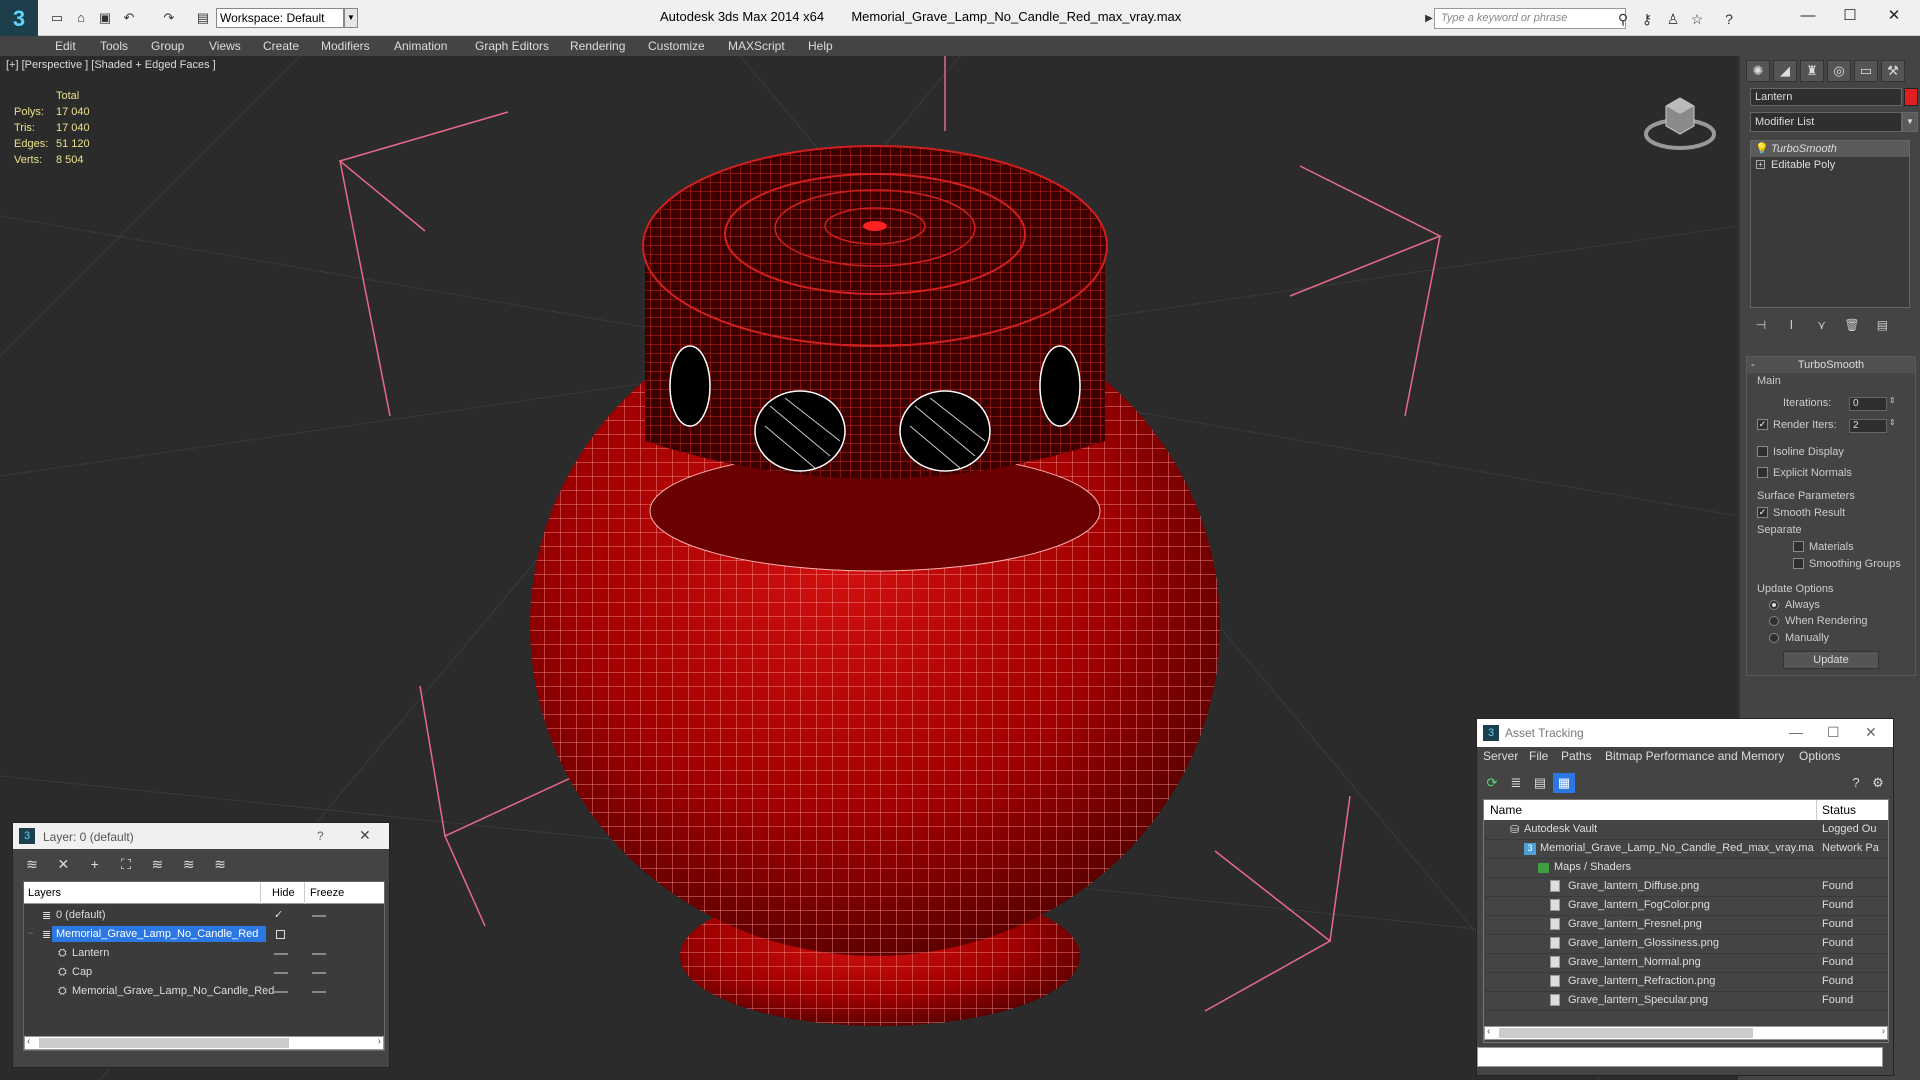 This screenshot has height=1080, width=1920. What do you see at coordinates (420, 46) in the screenshot?
I see `menu-animation: Animation` at bounding box center [420, 46].